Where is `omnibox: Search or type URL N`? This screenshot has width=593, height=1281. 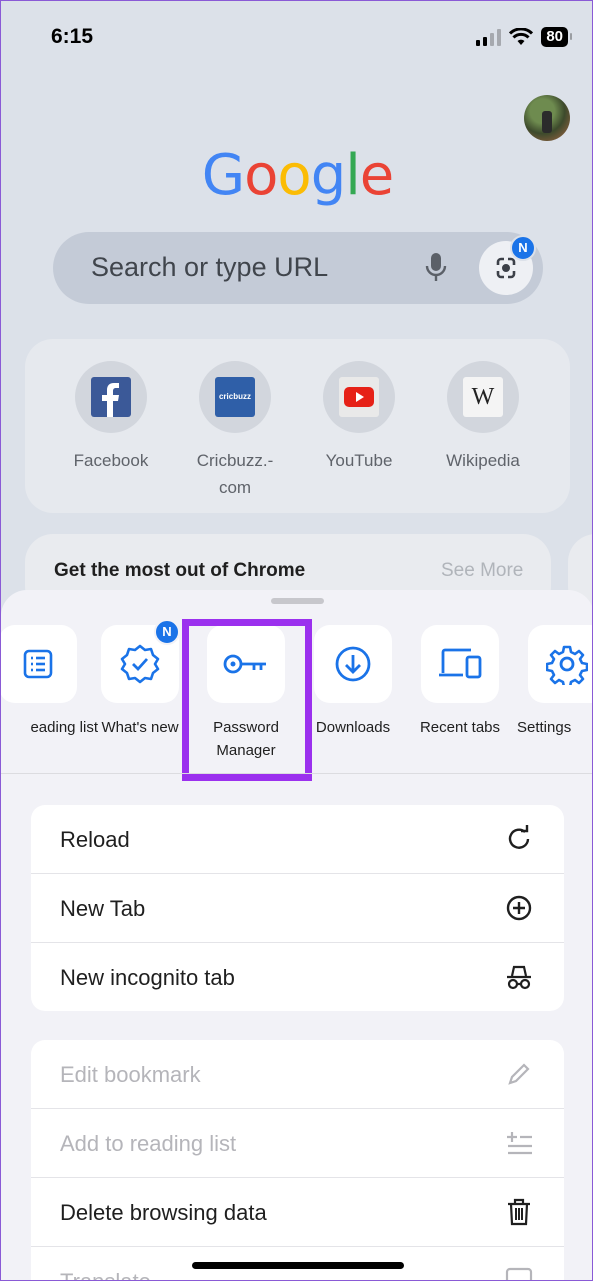 omnibox: Search or type URL N is located at coordinates (298, 268).